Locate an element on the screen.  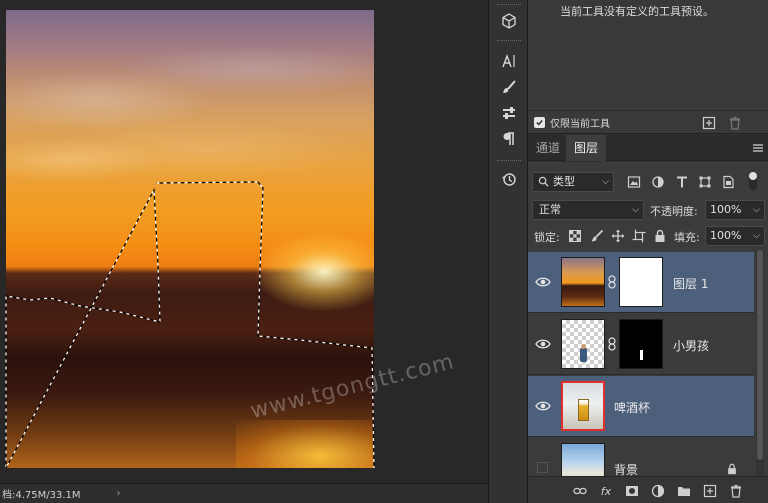
layer-row-boy: 小男孩 is located at coordinates (641, 344).